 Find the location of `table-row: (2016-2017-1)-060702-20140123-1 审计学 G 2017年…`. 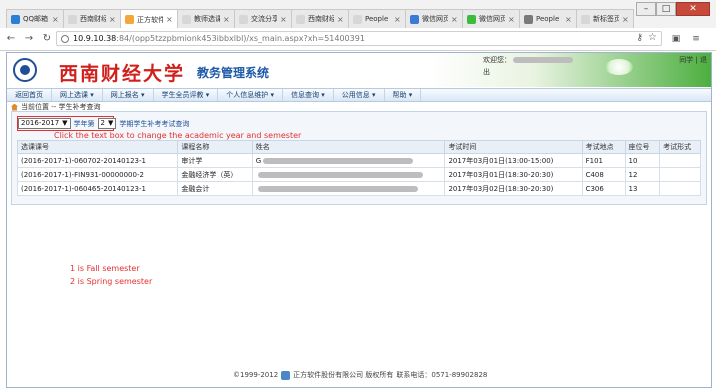

table-row: (2016-2017-1)-060702-20140123-1 审计学 G 2017年… is located at coordinates (358, 160).